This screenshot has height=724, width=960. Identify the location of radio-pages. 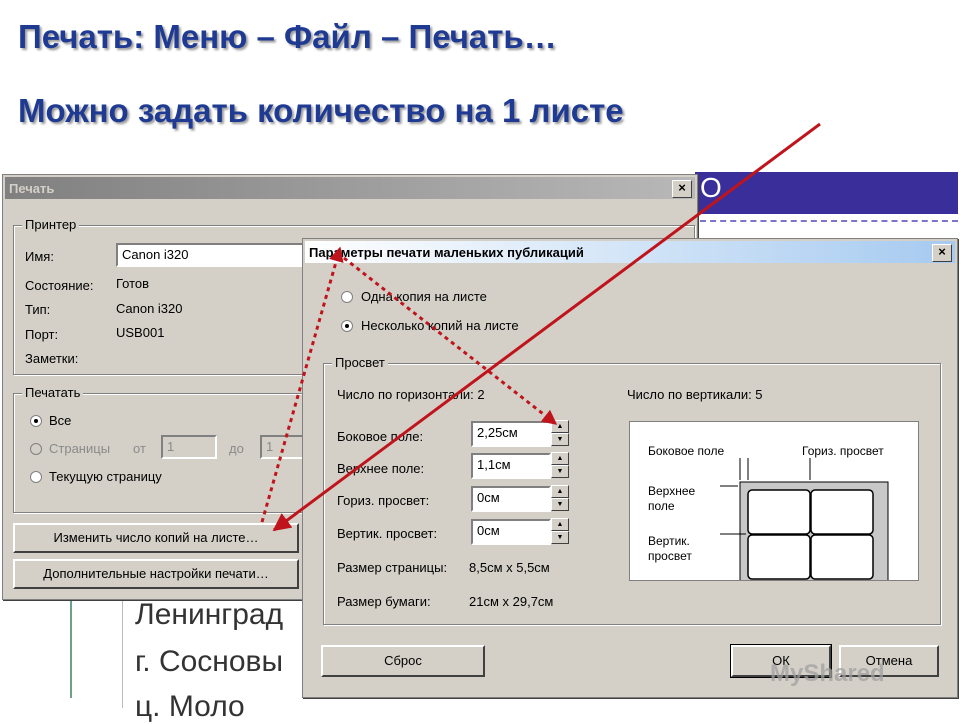
(36, 449).